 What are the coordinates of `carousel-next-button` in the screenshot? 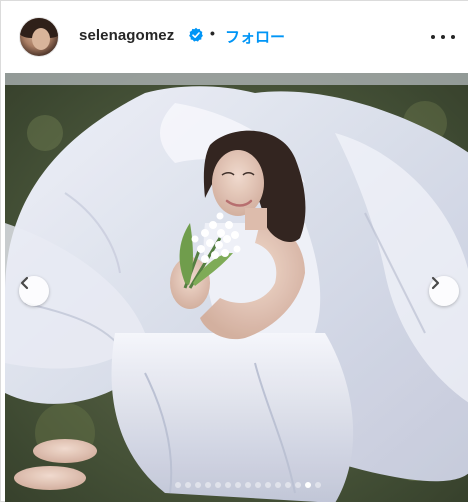 It's located at (444, 291).